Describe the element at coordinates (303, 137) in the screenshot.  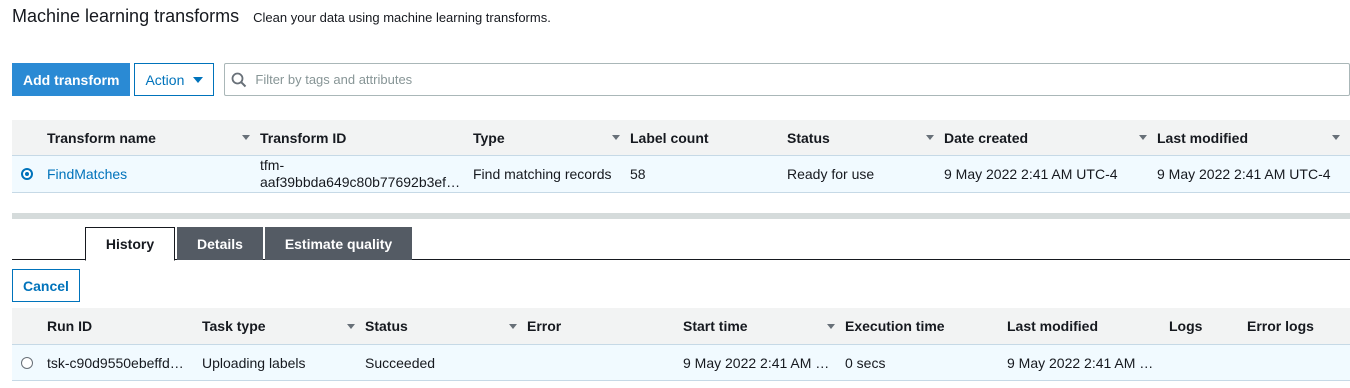
I see `column-header-label: Transform ID` at that location.